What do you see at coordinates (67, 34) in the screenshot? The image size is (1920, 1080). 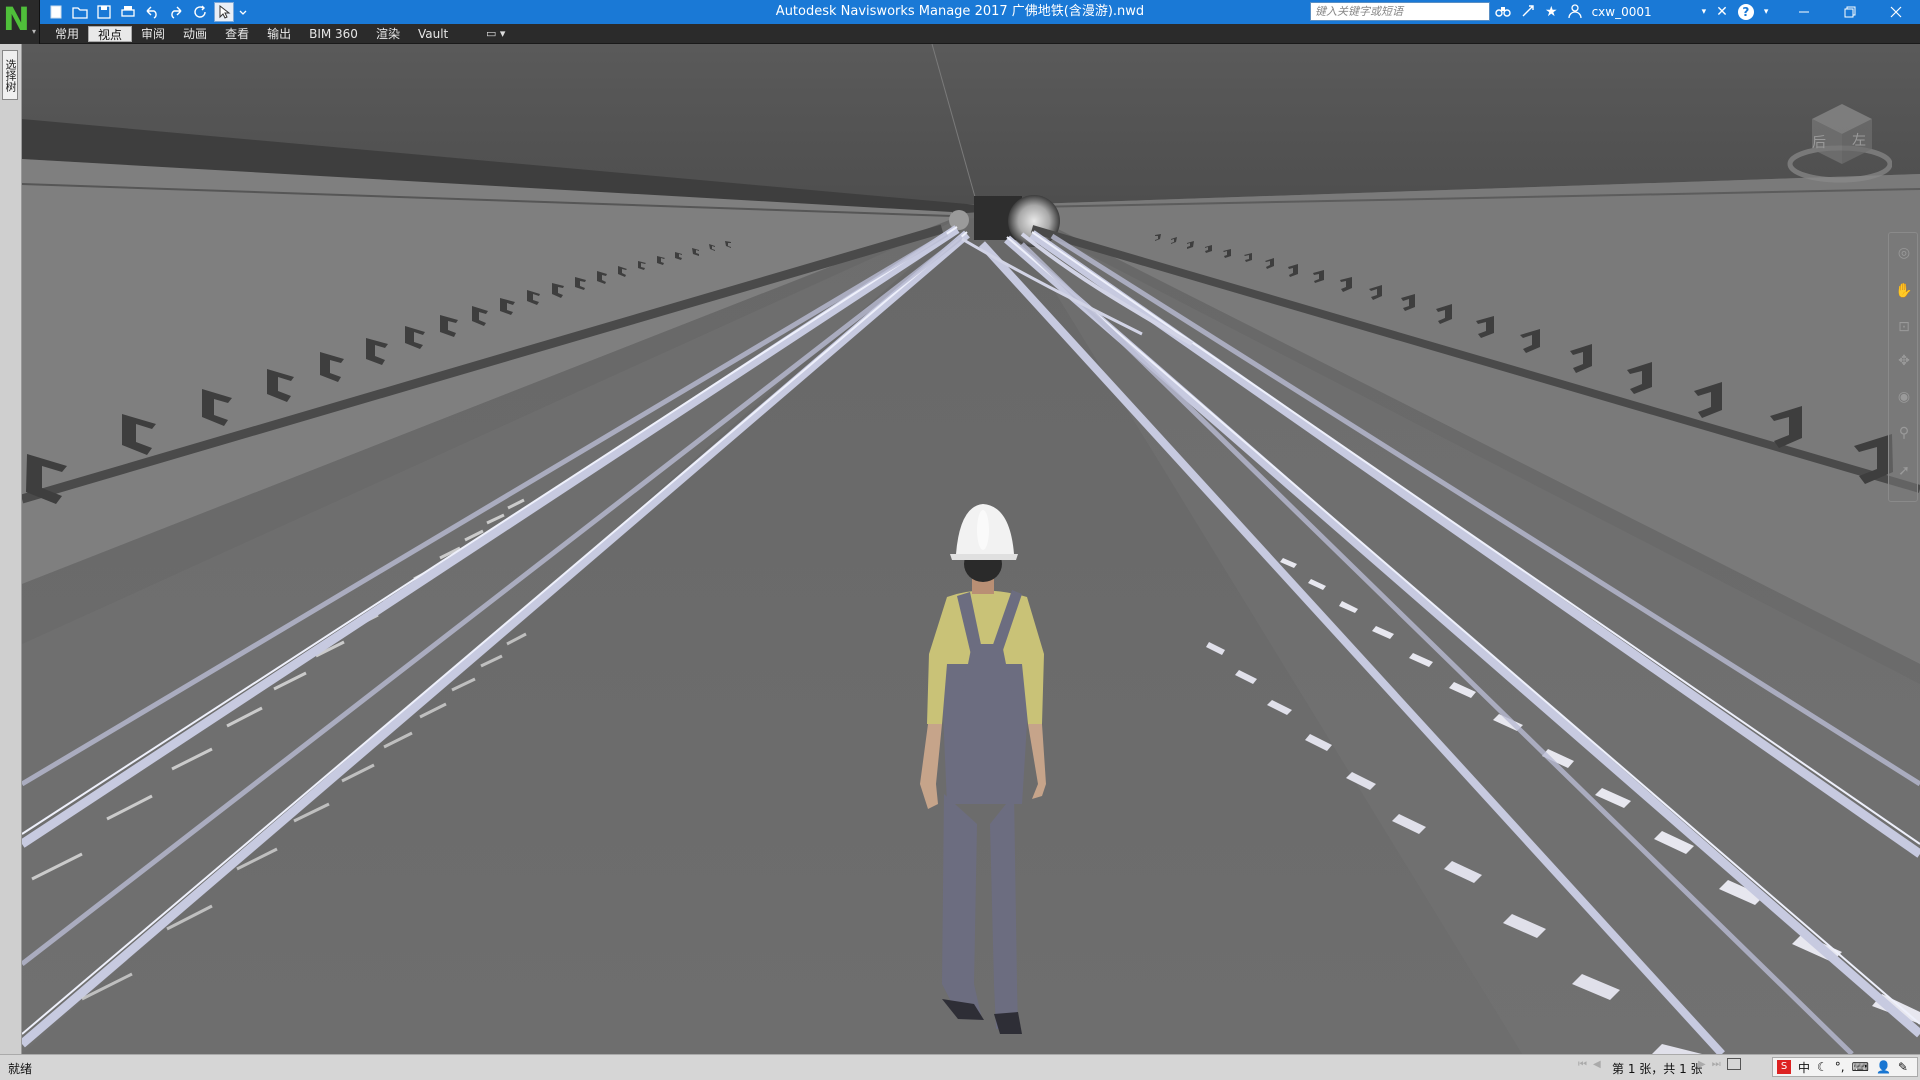 I see `tab-home: 常用` at bounding box center [67, 34].